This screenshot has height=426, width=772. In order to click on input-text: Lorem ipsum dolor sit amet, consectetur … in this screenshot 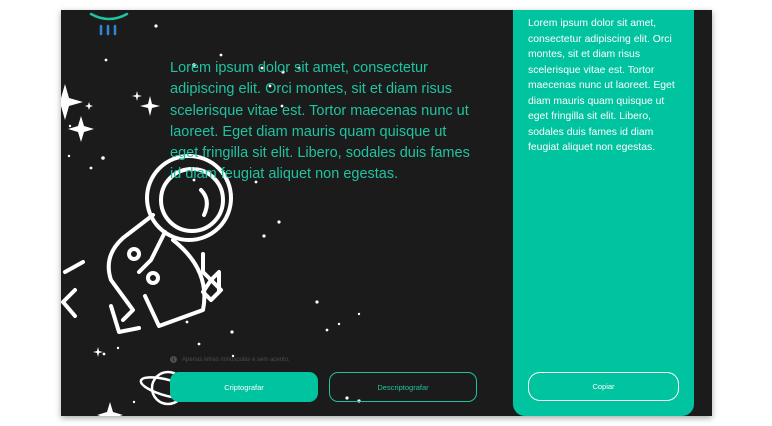, I will do `click(322, 122)`.